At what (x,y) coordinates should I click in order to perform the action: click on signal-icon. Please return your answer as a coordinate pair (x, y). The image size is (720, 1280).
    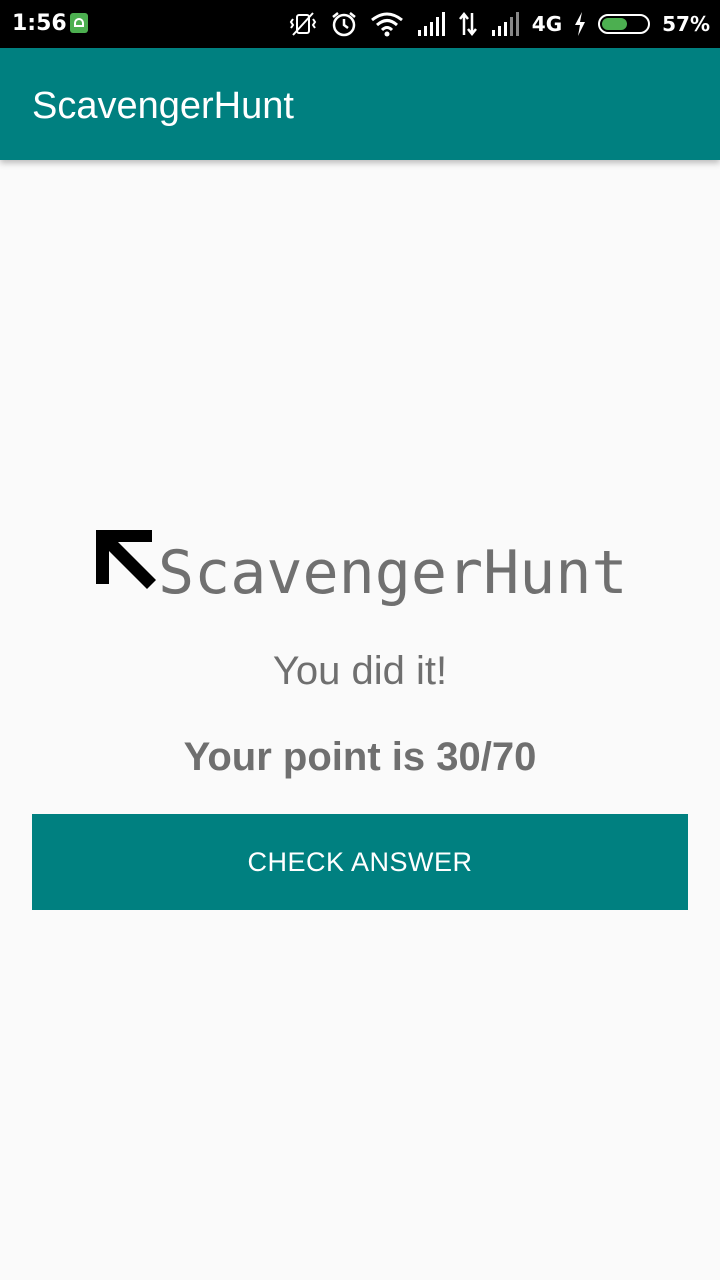
    Looking at the image, I should click on (431, 24).